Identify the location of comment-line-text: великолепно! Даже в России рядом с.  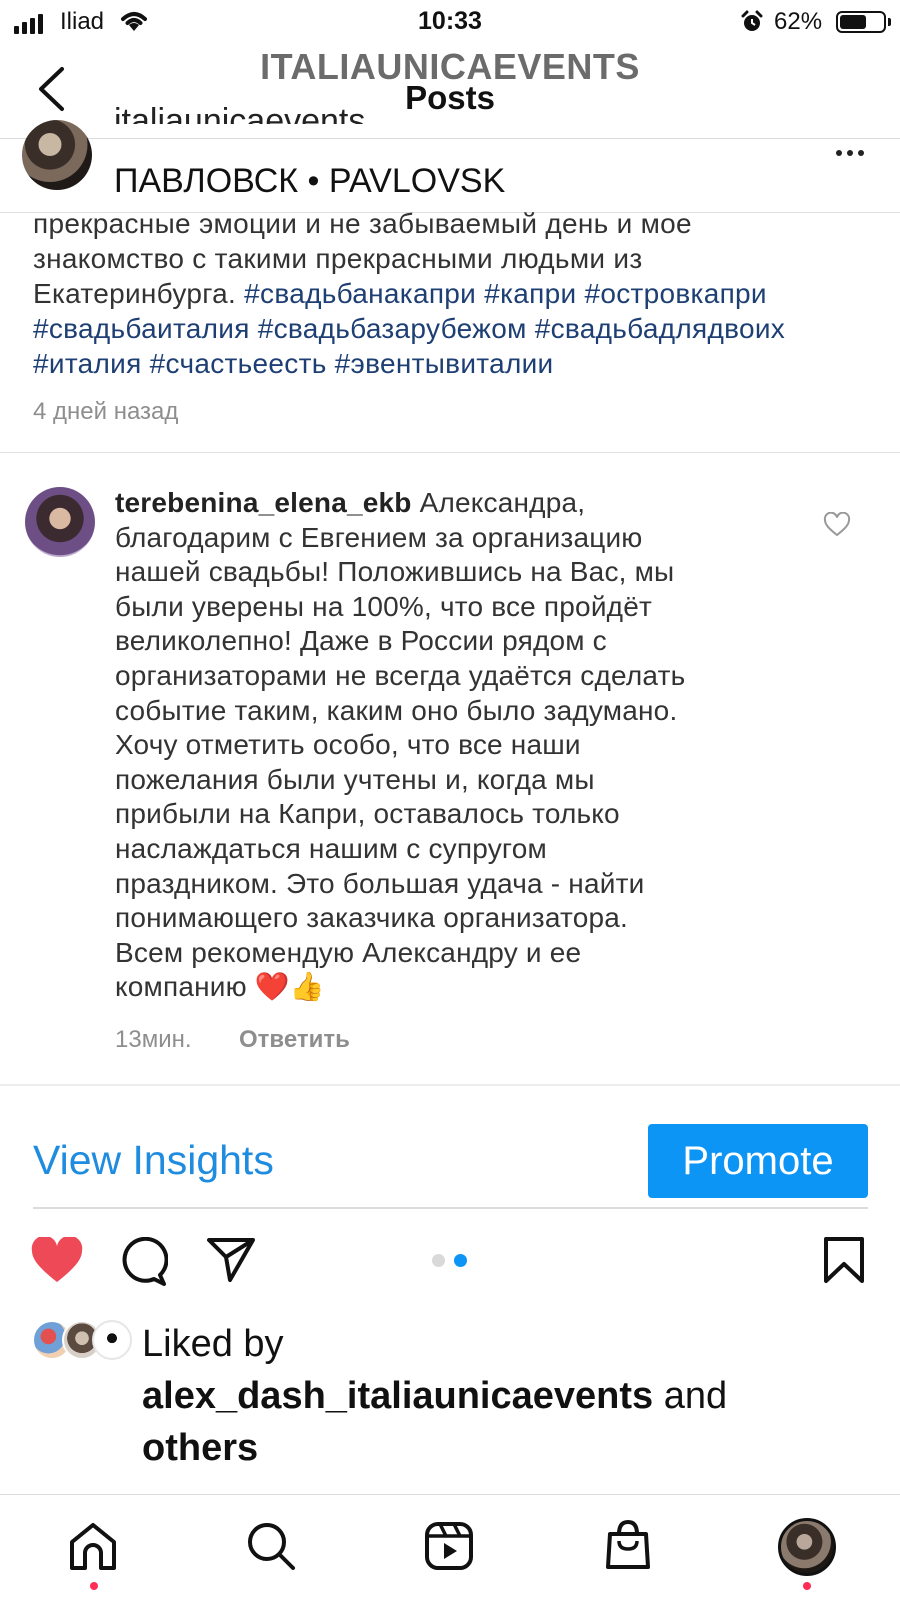
(361, 641).